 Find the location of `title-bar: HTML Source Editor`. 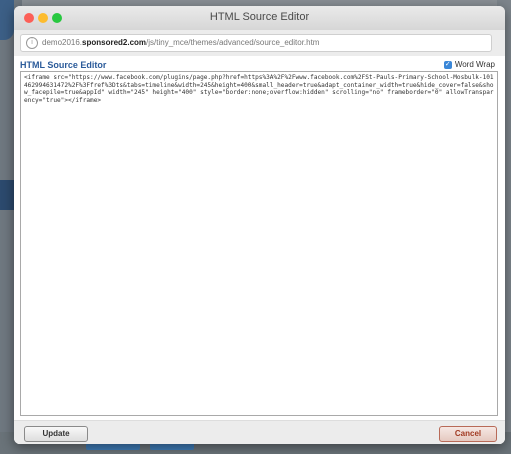

title-bar: HTML Source Editor is located at coordinates (259, 18).